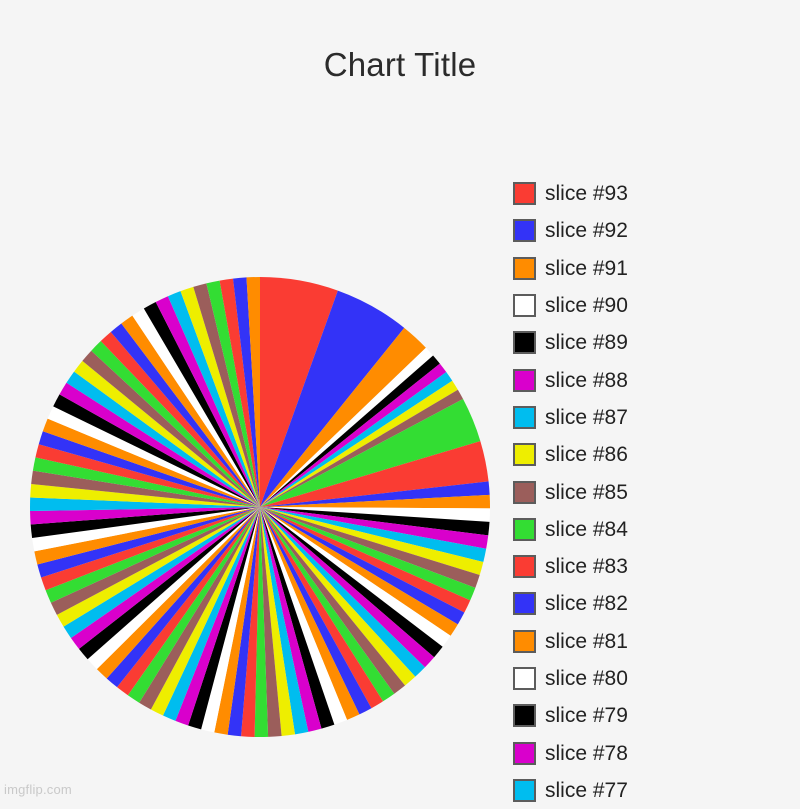 The height and width of the screenshot is (809, 800). Describe the element at coordinates (656, 752) in the screenshot. I see `legend-item: slice #78` at that location.